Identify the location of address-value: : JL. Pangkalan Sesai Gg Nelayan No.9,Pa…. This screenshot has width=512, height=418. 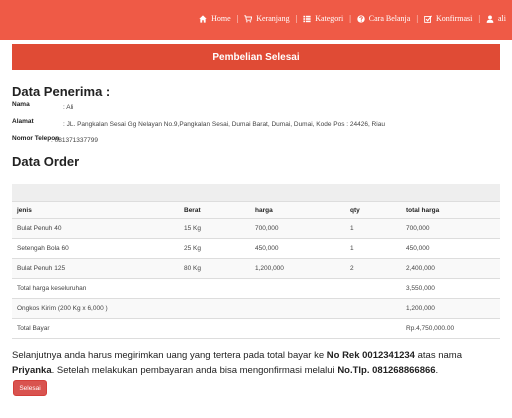
(224, 124).